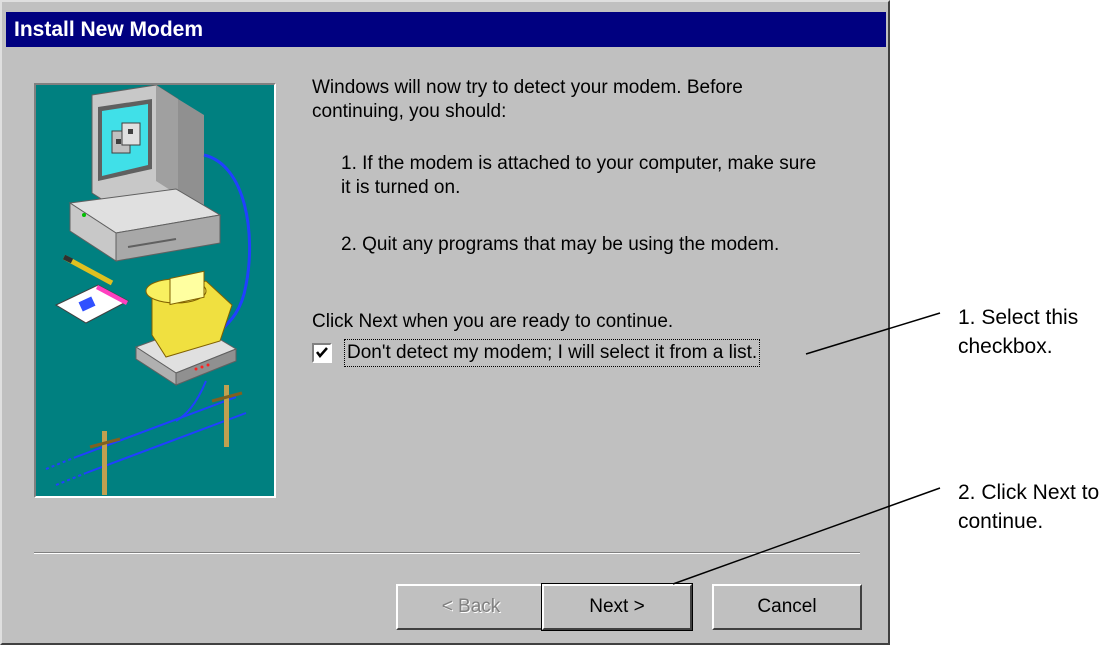  Describe the element at coordinates (1029, 507) in the screenshot. I see `annotation-click-next: 2. Click Next to continue.` at that location.